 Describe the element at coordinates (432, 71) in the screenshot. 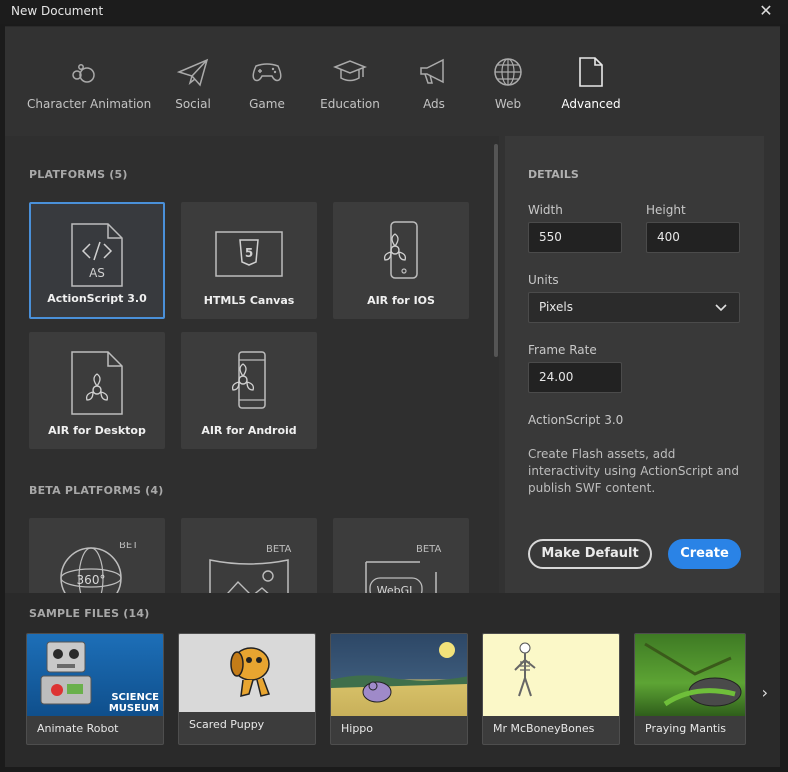

I see `megaphone-icon` at that location.